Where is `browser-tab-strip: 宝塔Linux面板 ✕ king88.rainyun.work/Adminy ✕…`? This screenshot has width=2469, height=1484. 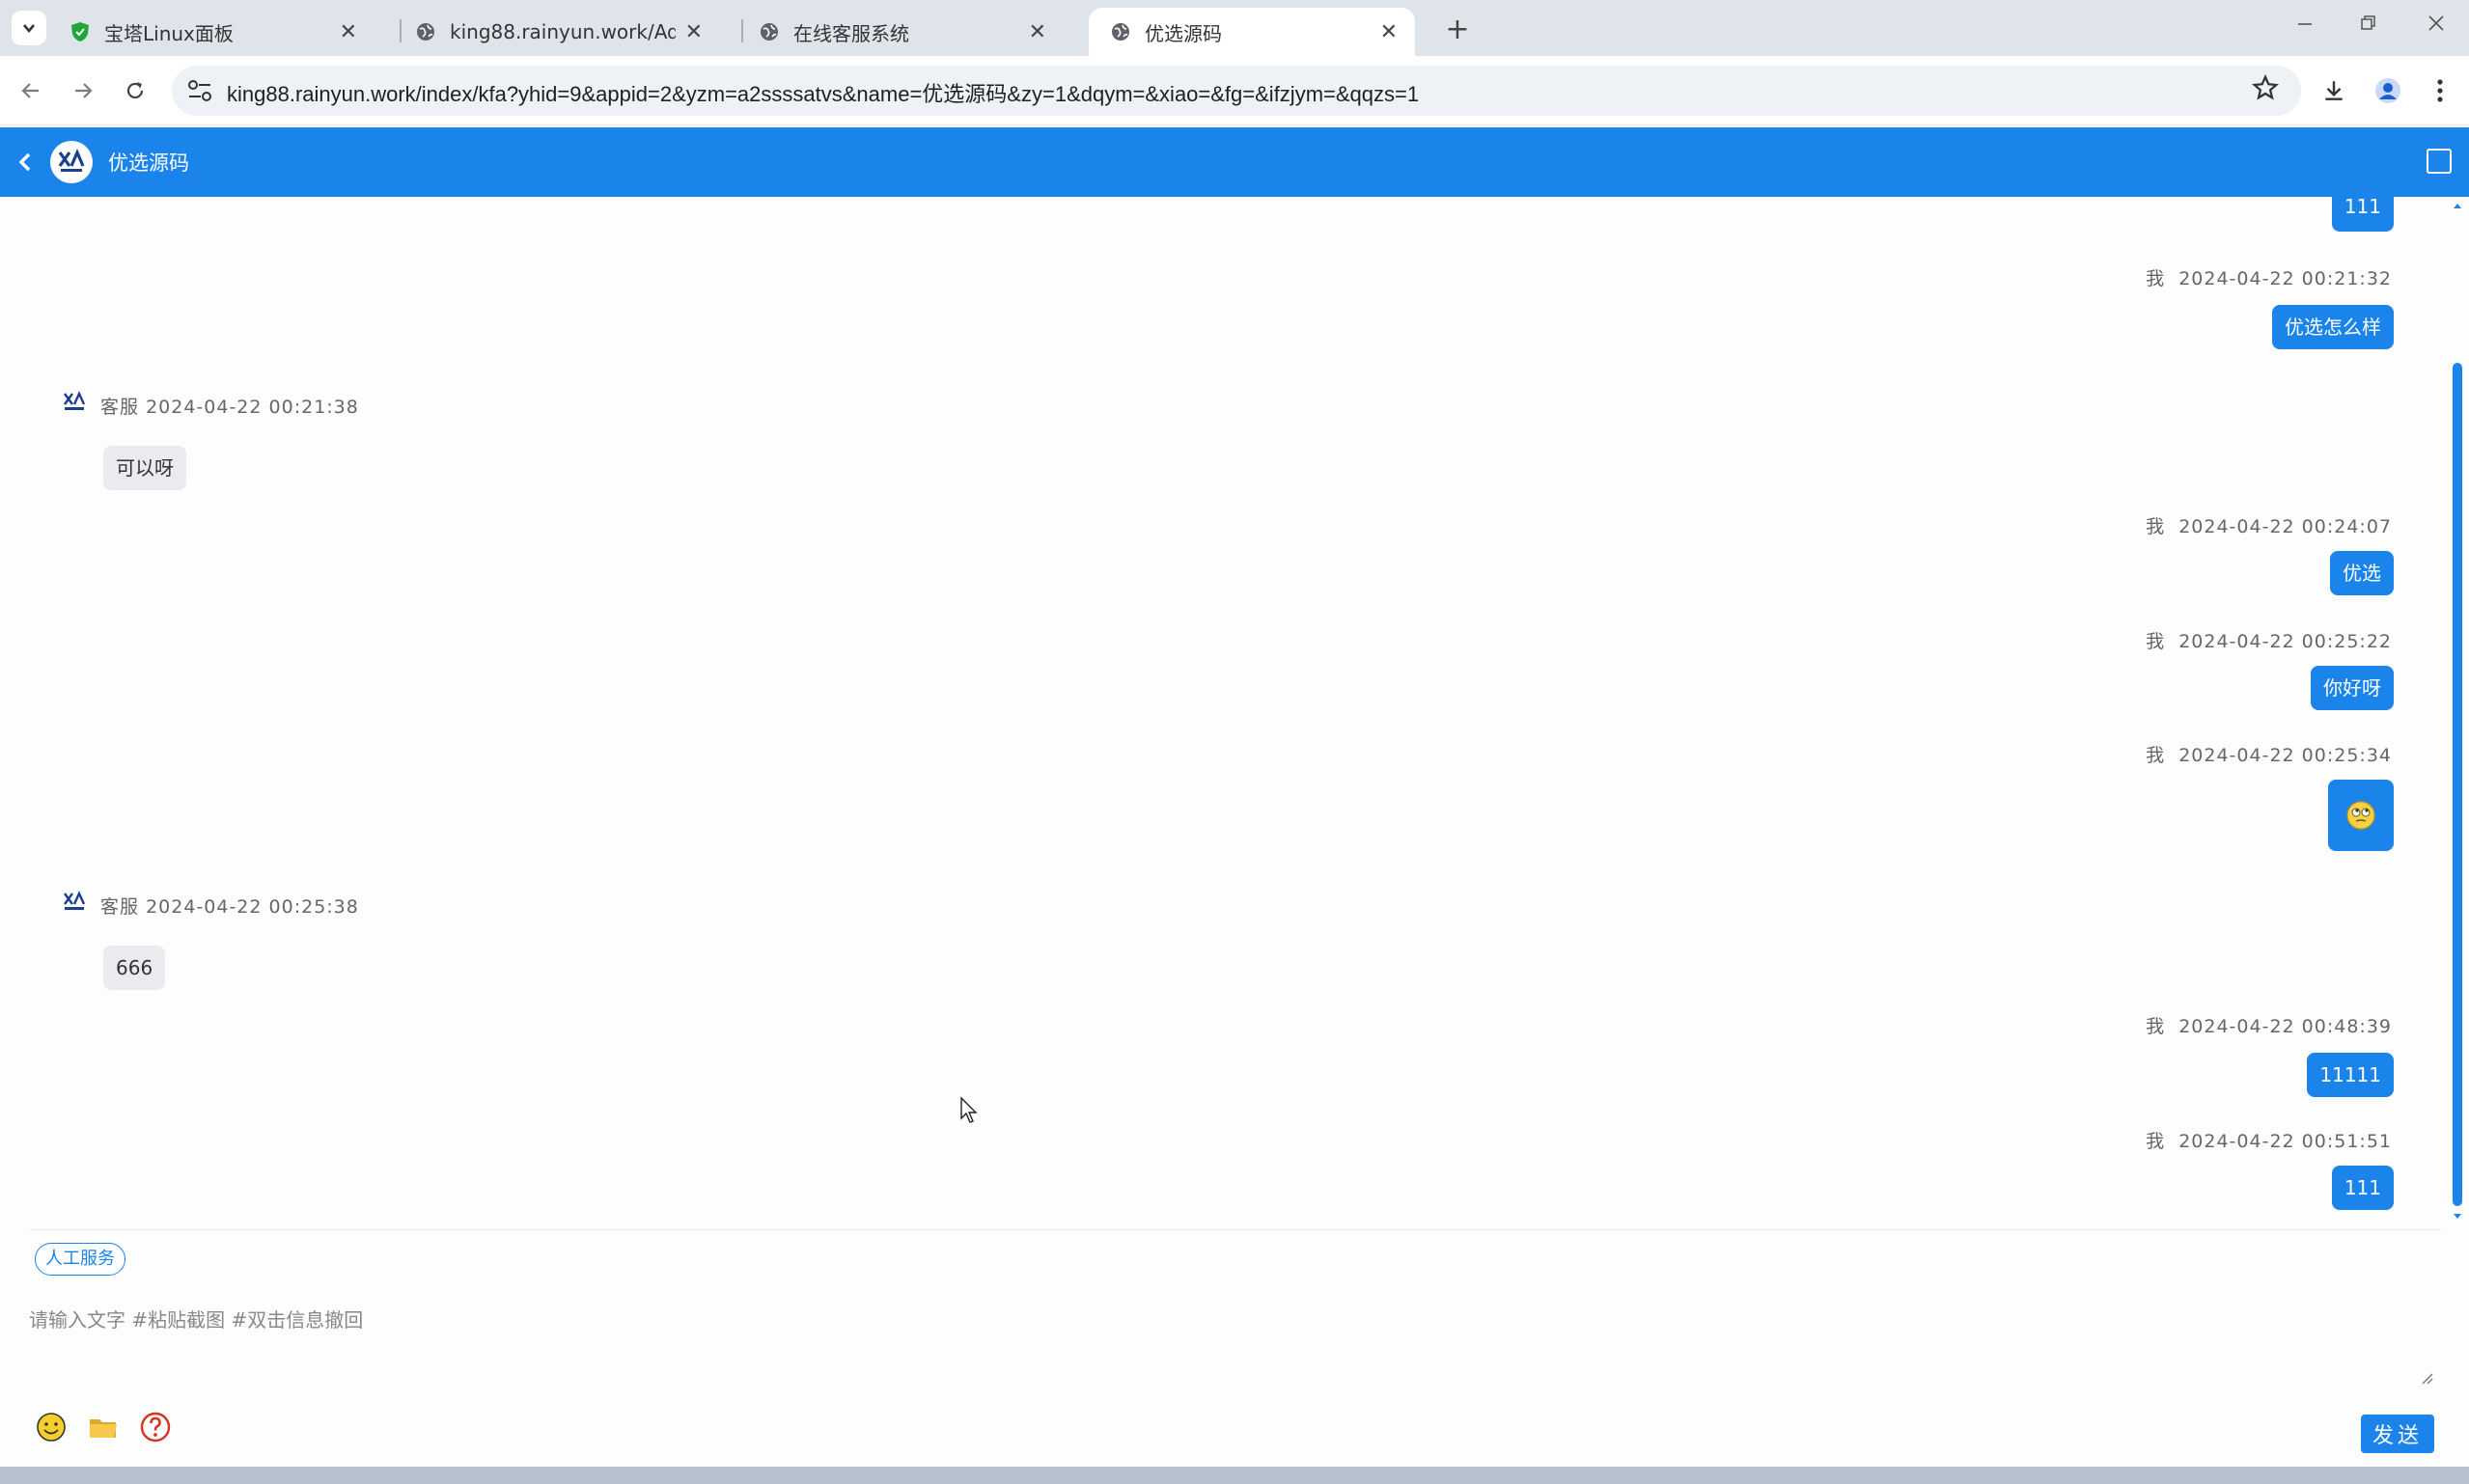 browser-tab-strip: 宝塔Linux面板 ✕ king88.rainyun.work/Adminy ✕… is located at coordinates (1234, 28).